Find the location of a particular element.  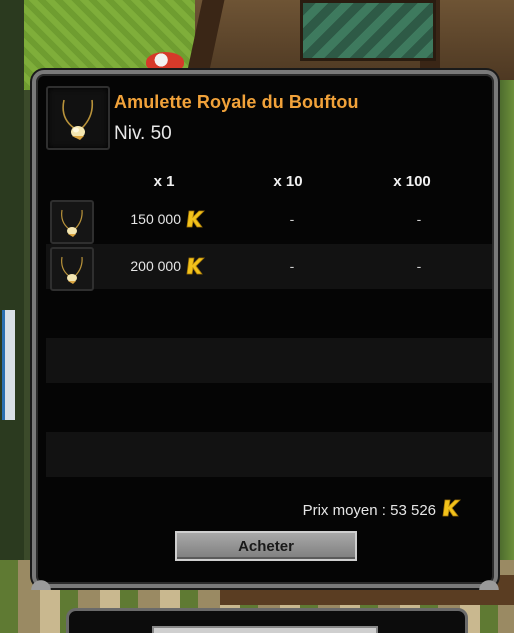

price-x1: 200 000 is located at coordinates (133, 266).